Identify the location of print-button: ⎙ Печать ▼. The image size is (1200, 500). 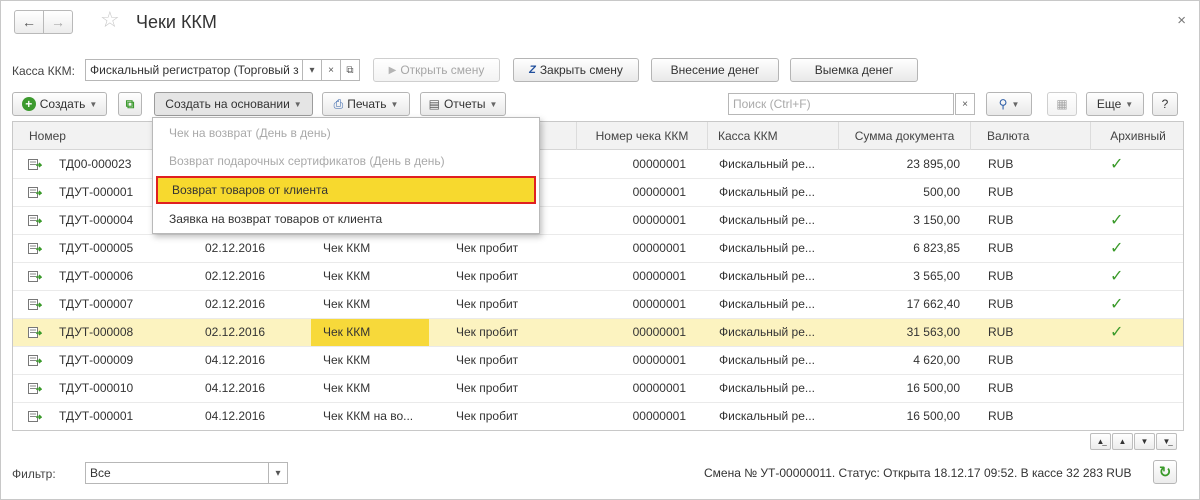
(366, 104).